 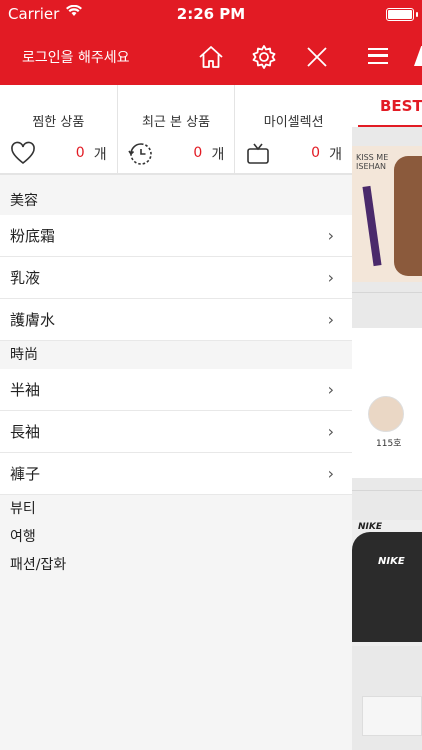 What do you see at coordinates (370, 527) in the screenshot?
I see `product-brand: NIKE` at bounding box center [370, 527].